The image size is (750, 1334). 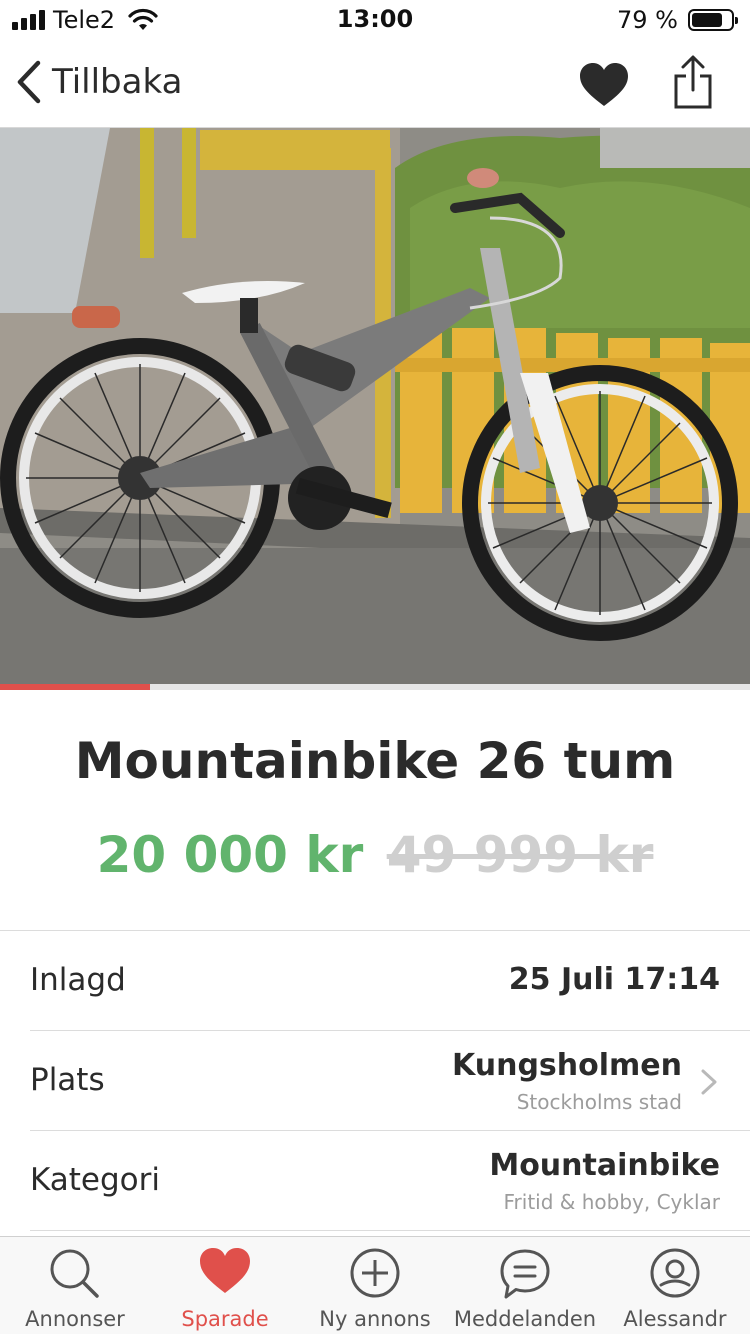 I want to click on tab-profile: Alessandr, so click(x=675, y=1285).